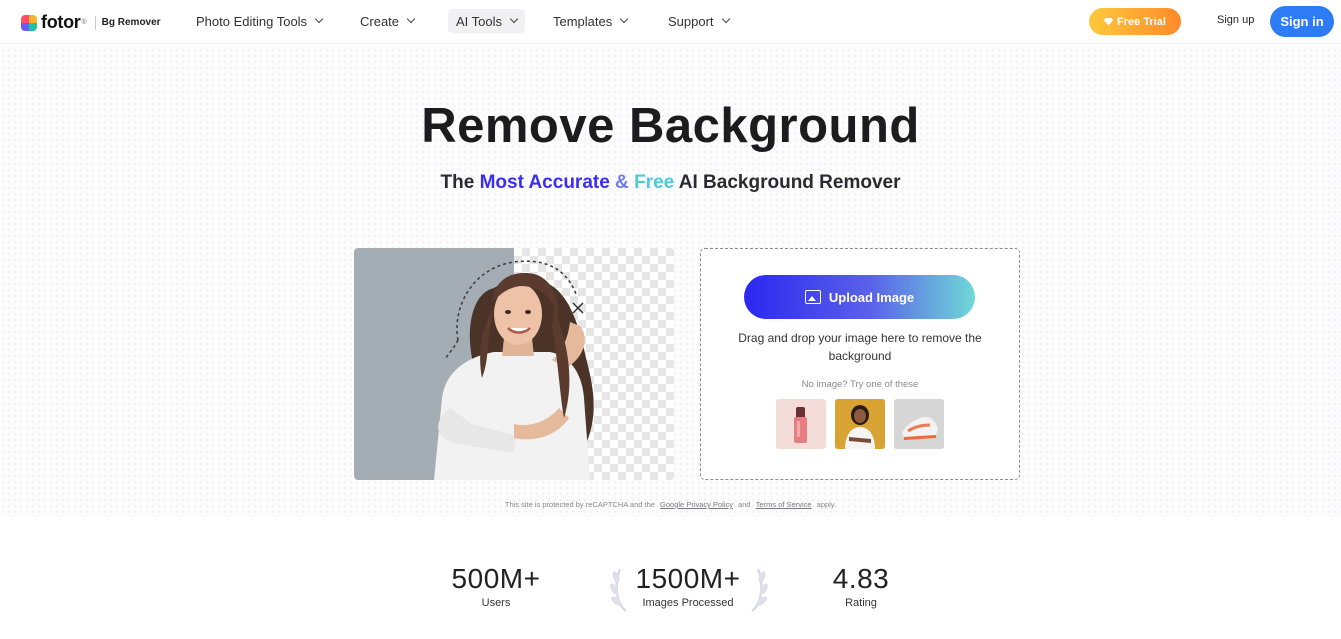 The width and height of the screenshot is (1341, 639). I want to click on stat-images-processed: 1500M+ Images Processed, so click(688, 586).